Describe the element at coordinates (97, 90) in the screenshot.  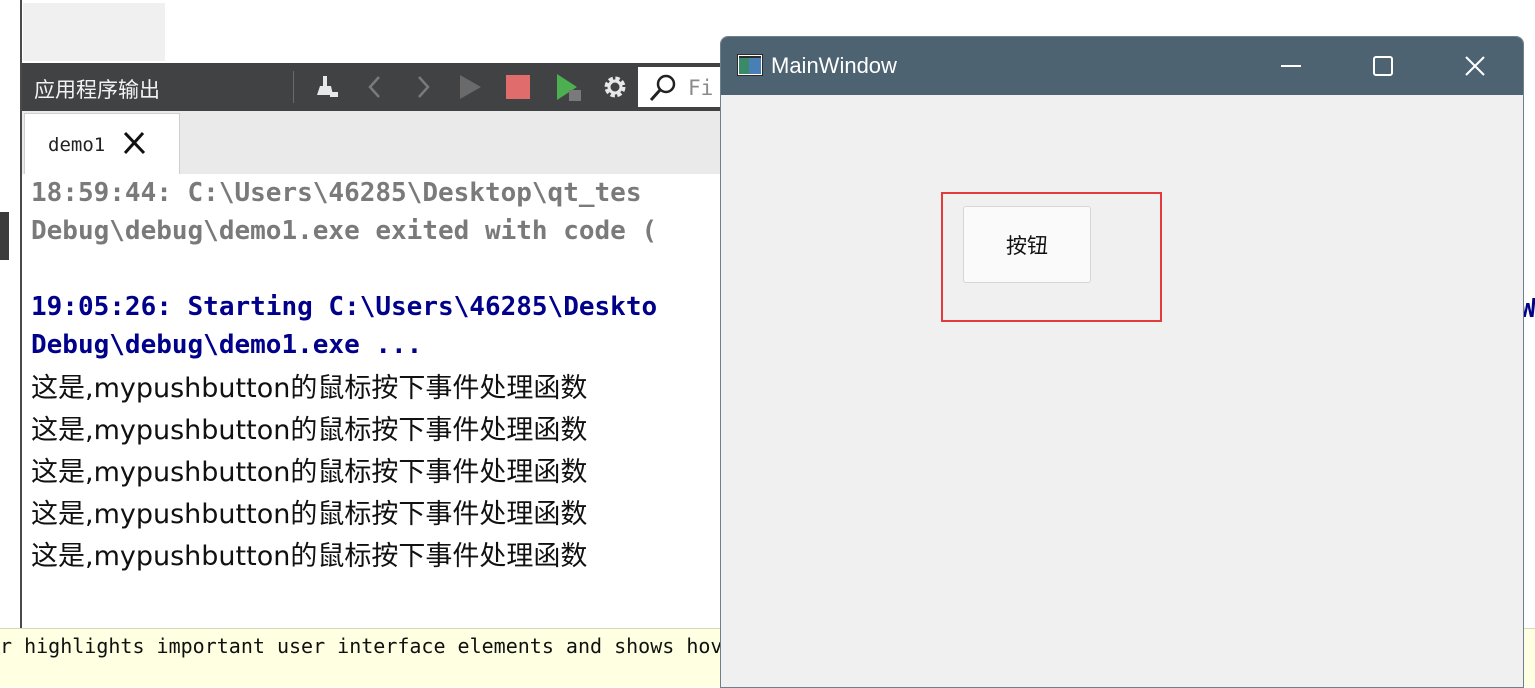
I see `output-pane-title: 应用程序输出` at that location.